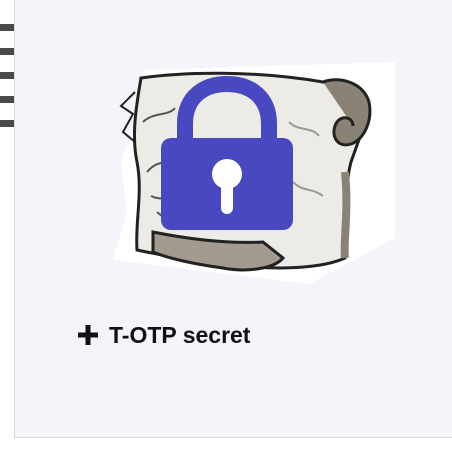  What do you see at coordinates (88, 335) in the screenshot?
I see `plus-icon` at bounding box center [88, 335].